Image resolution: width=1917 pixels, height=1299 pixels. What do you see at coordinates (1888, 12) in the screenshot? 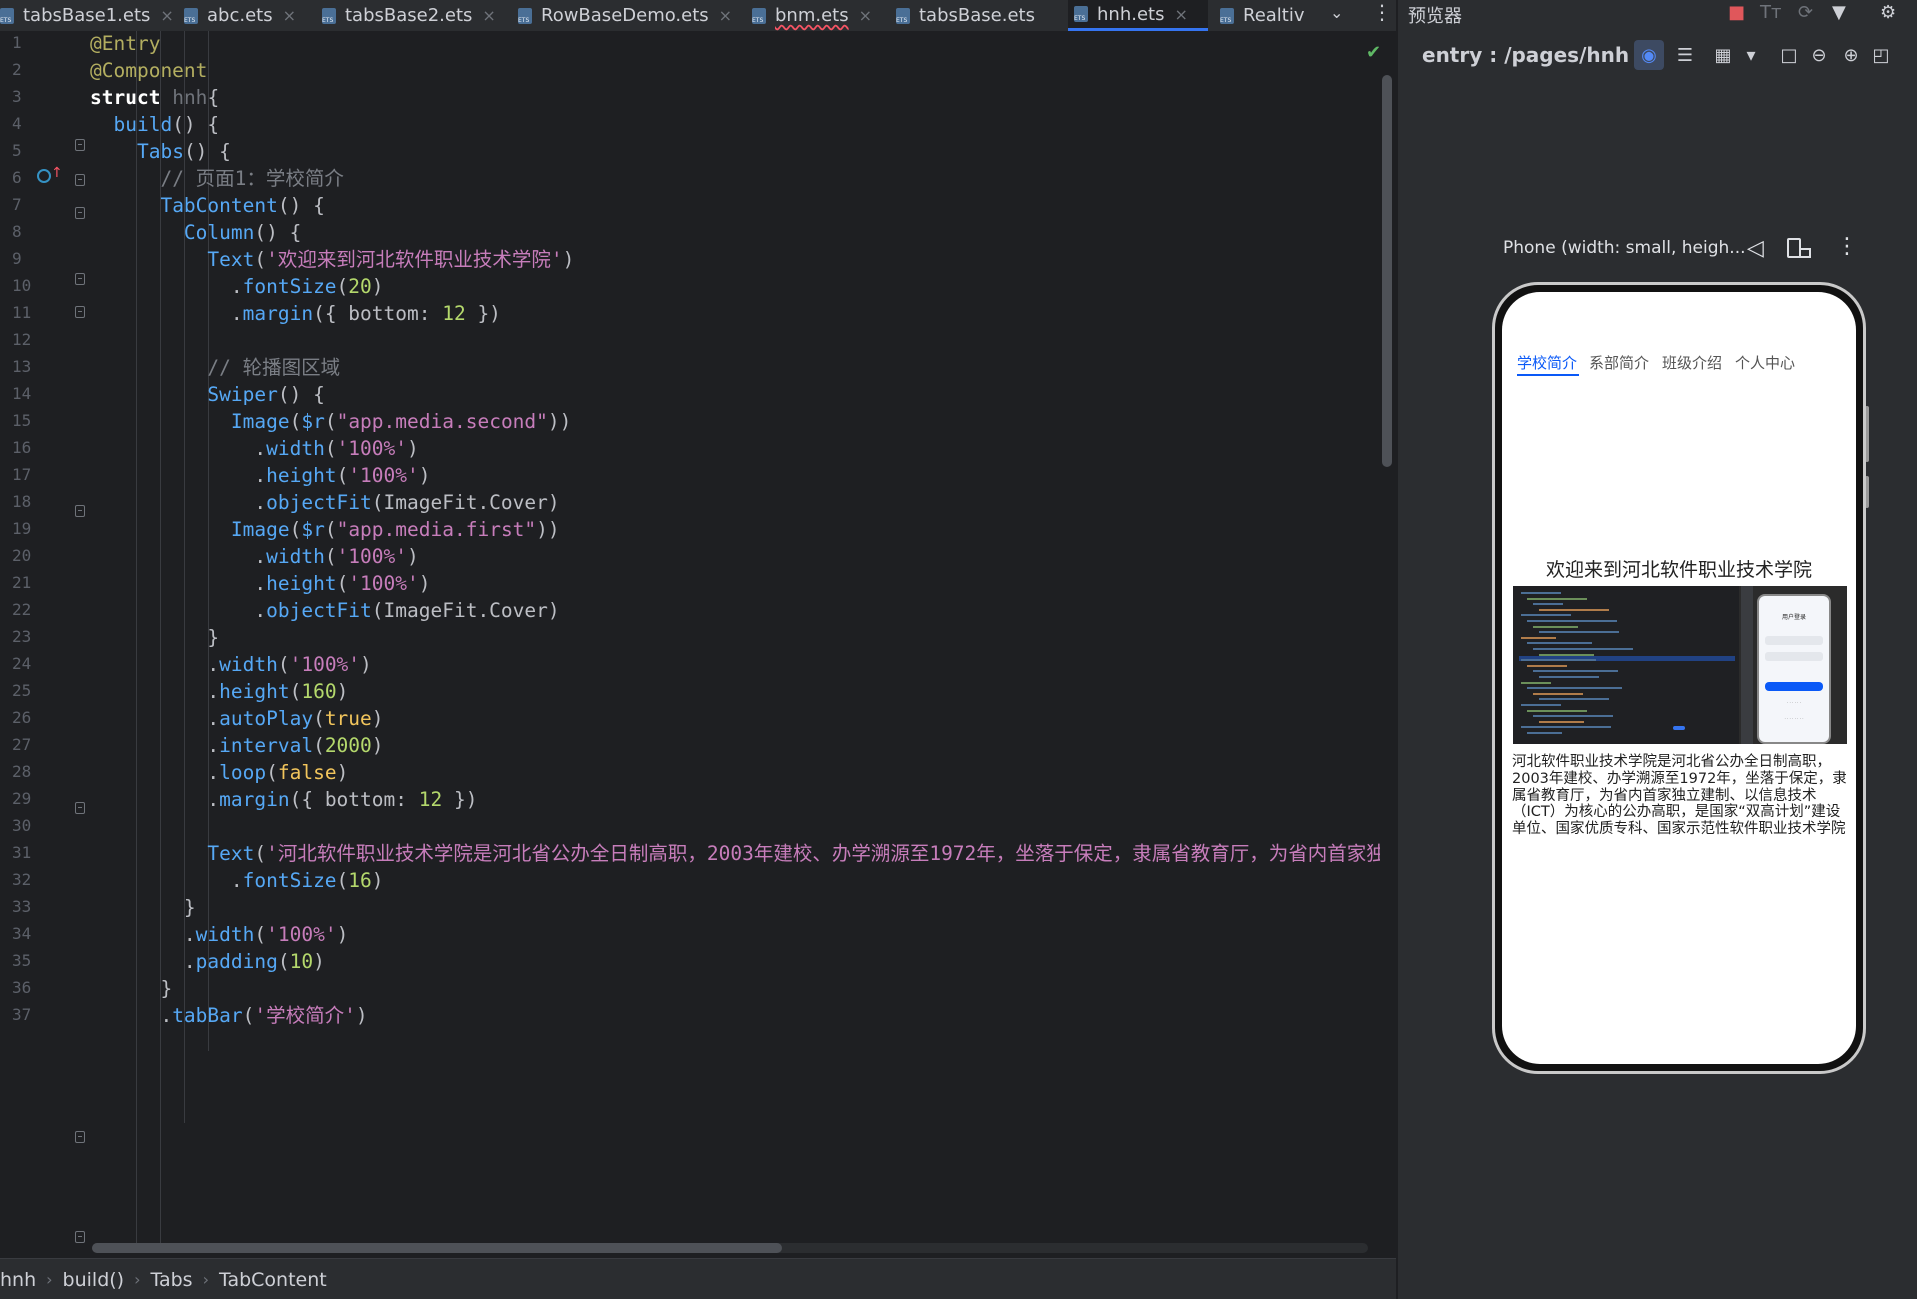
I see `settings-icon: ⚙` at bounding box center [1888, 12].